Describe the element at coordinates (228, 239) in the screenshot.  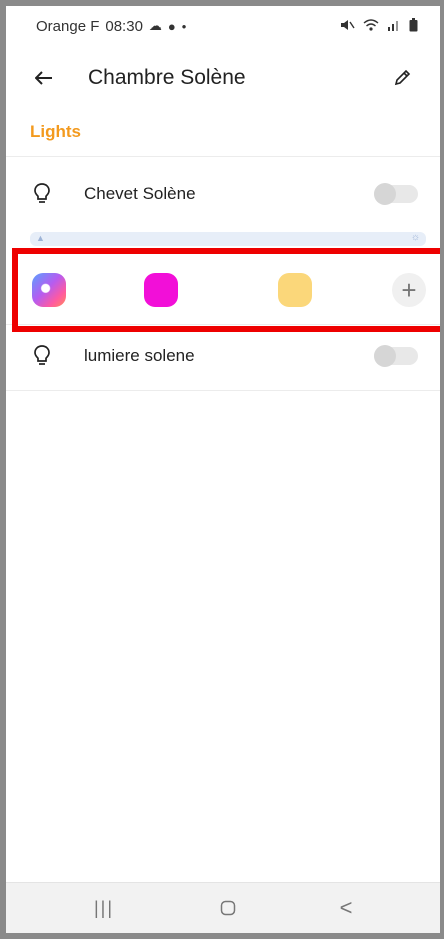
I see `brightness-slider: ▲ ☼` at that location.